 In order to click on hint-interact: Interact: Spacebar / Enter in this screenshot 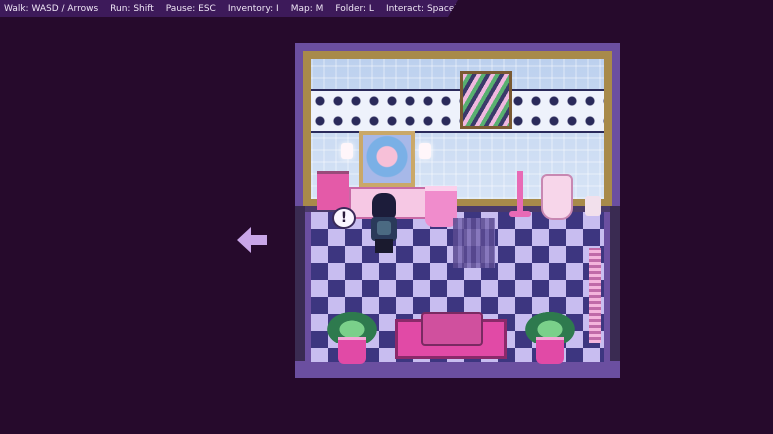, I will do `click(444, 8)`.